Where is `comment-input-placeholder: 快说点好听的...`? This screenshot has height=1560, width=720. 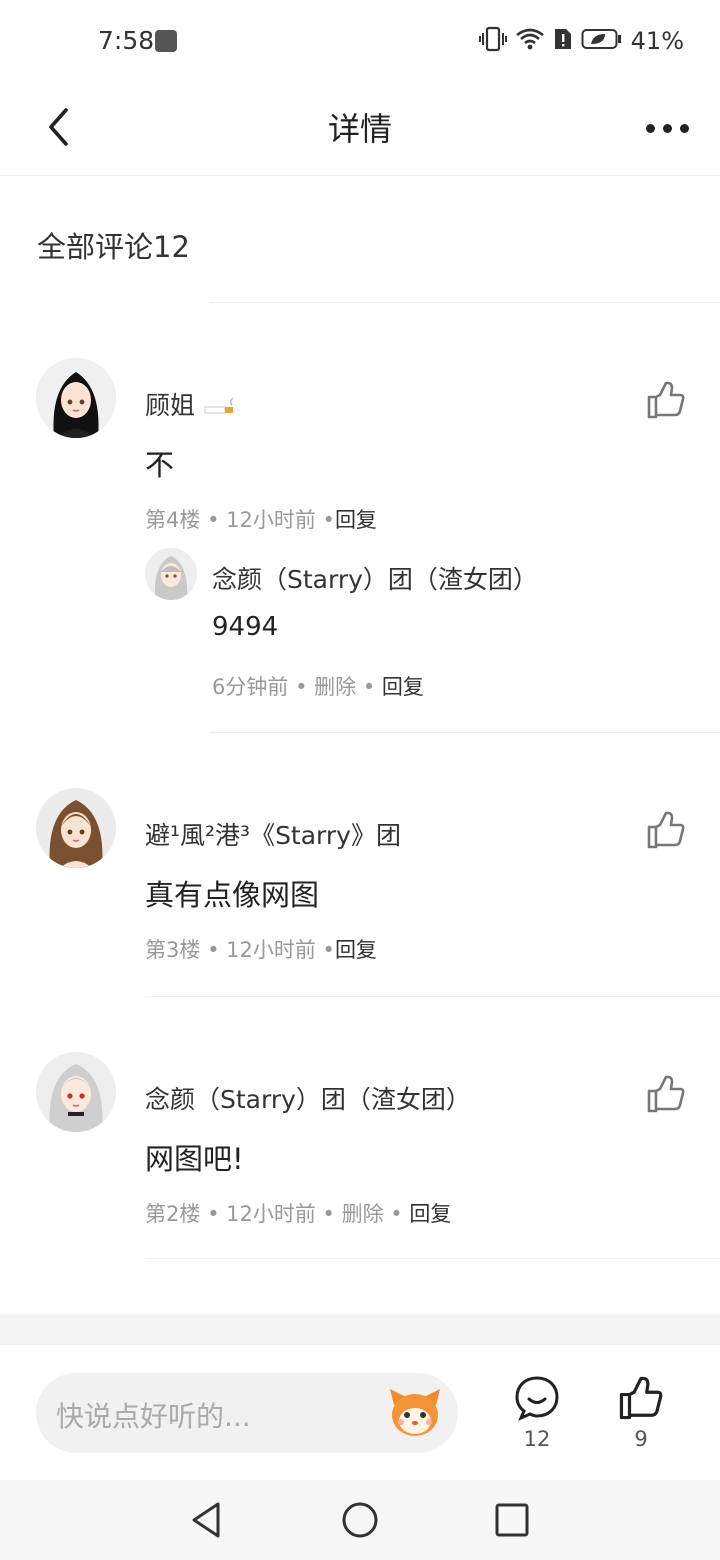 comment-input-placeholder: 快说点好听的... is located at coordinates (153, 1416).